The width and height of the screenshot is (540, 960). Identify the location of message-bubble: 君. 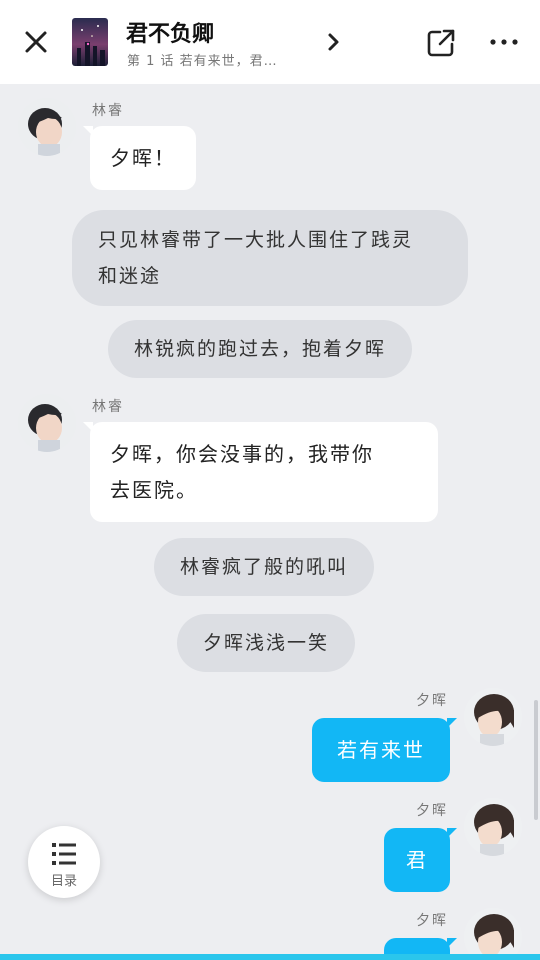
(420, 860).